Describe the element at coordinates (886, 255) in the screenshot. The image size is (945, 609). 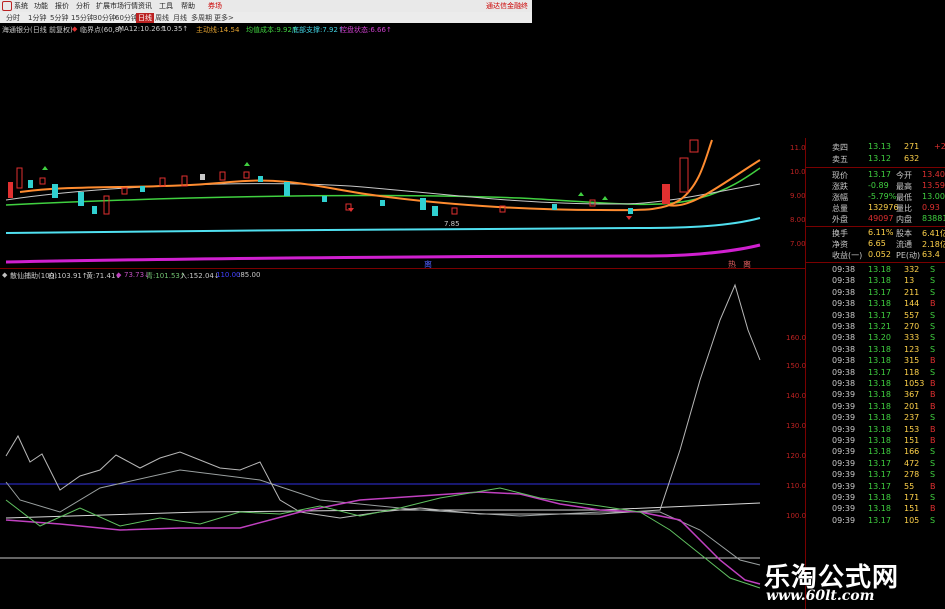
I see `stat-row-eps: 收益(一) 0.052 PE(动) 63.4` at that location.